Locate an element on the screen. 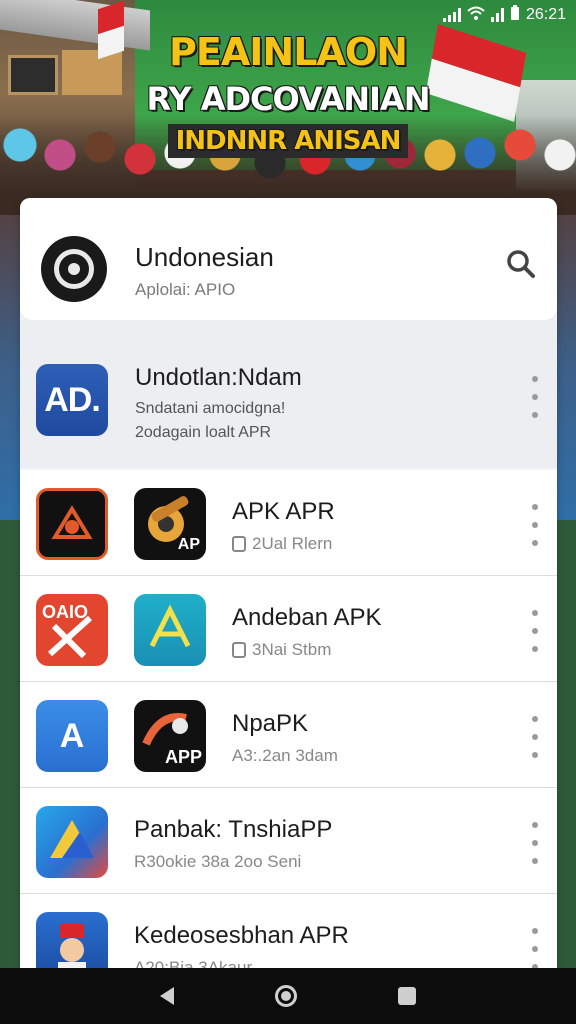 Image resolution: width=576 pixels, height=1024 pixels. featured-app-desc-2: 2odagain loalt APR is located at coordinates (203, 432).